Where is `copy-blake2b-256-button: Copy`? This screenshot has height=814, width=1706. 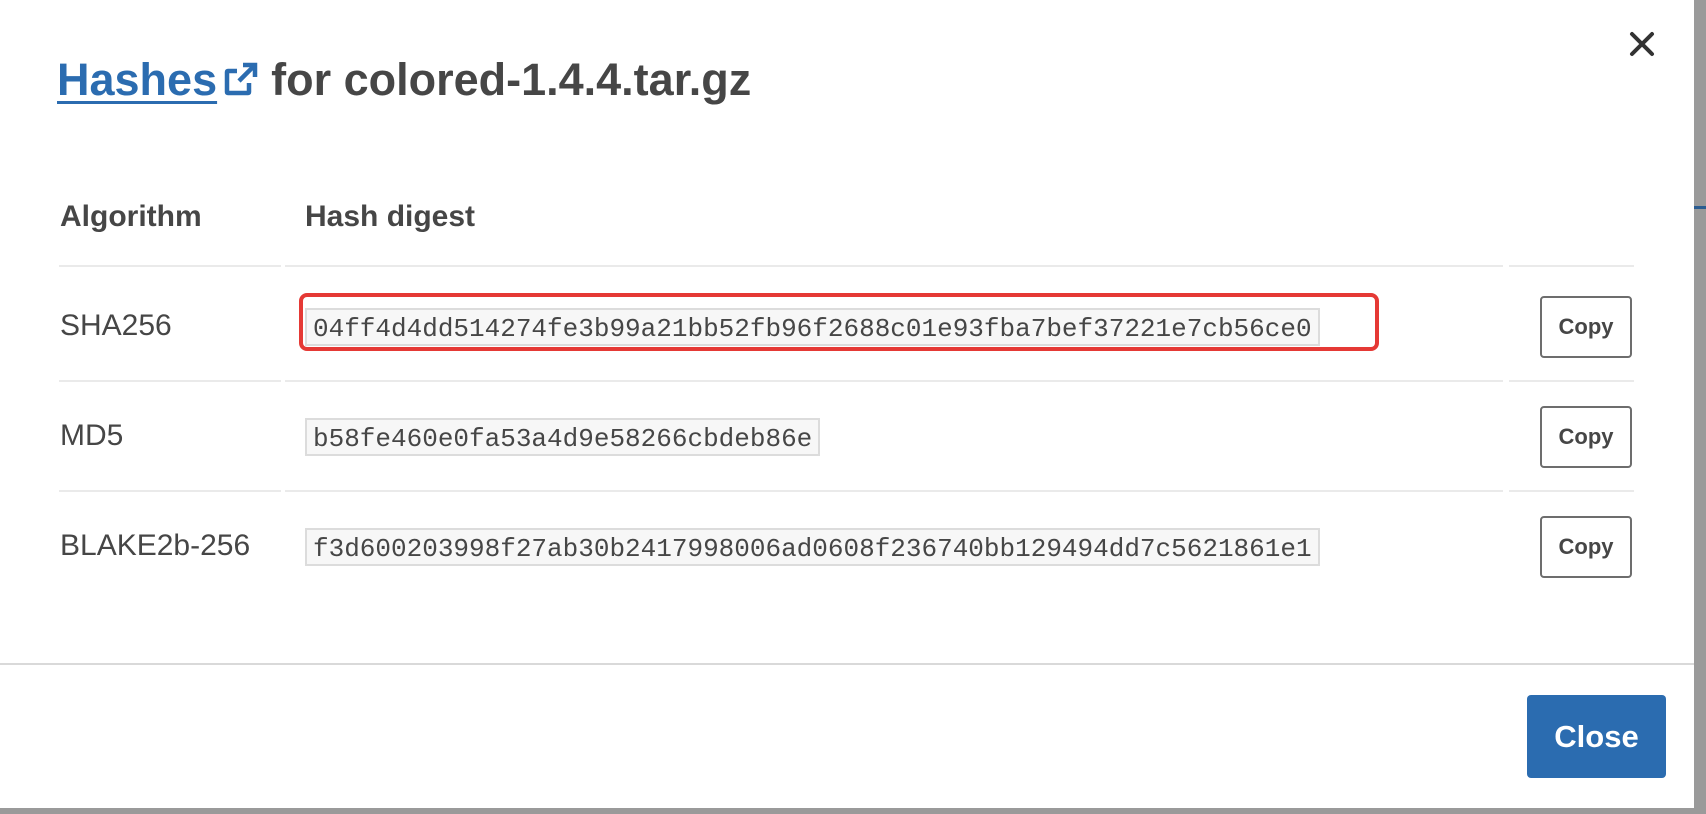 copy-blake2b-256-button: Copy is located at coordinates (1586, 547).